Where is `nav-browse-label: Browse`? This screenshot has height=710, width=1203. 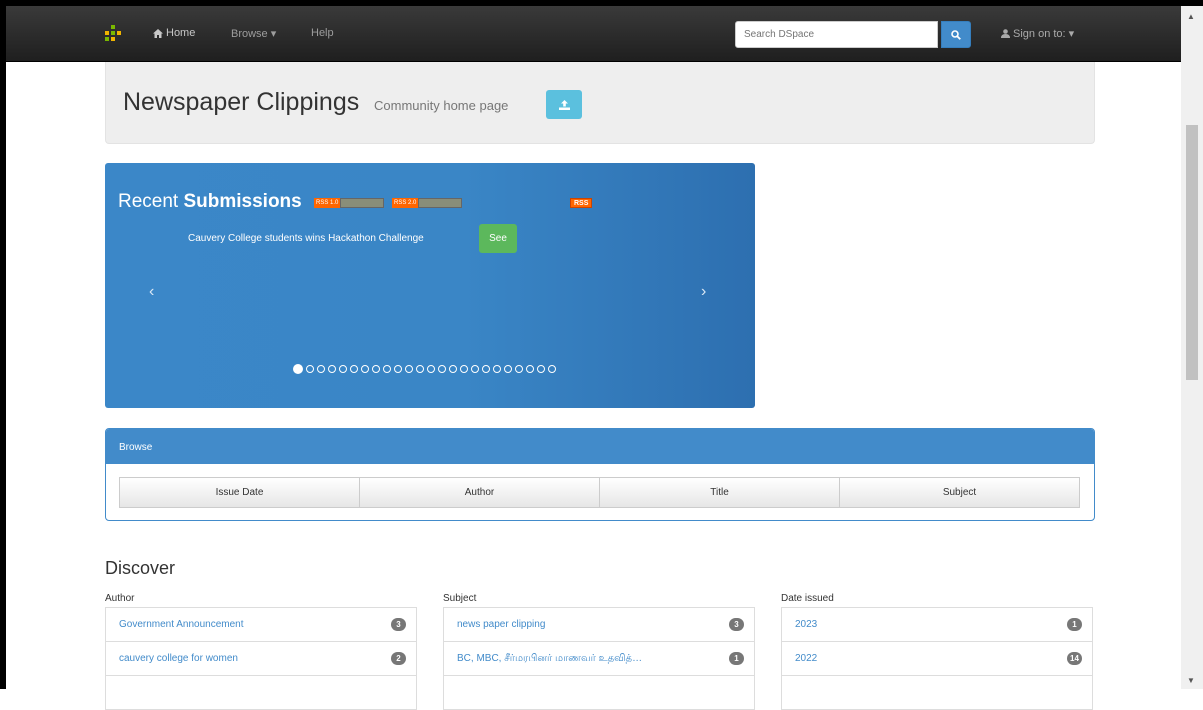
nav-browse-label: Browse is located at coordinates (249, 34).